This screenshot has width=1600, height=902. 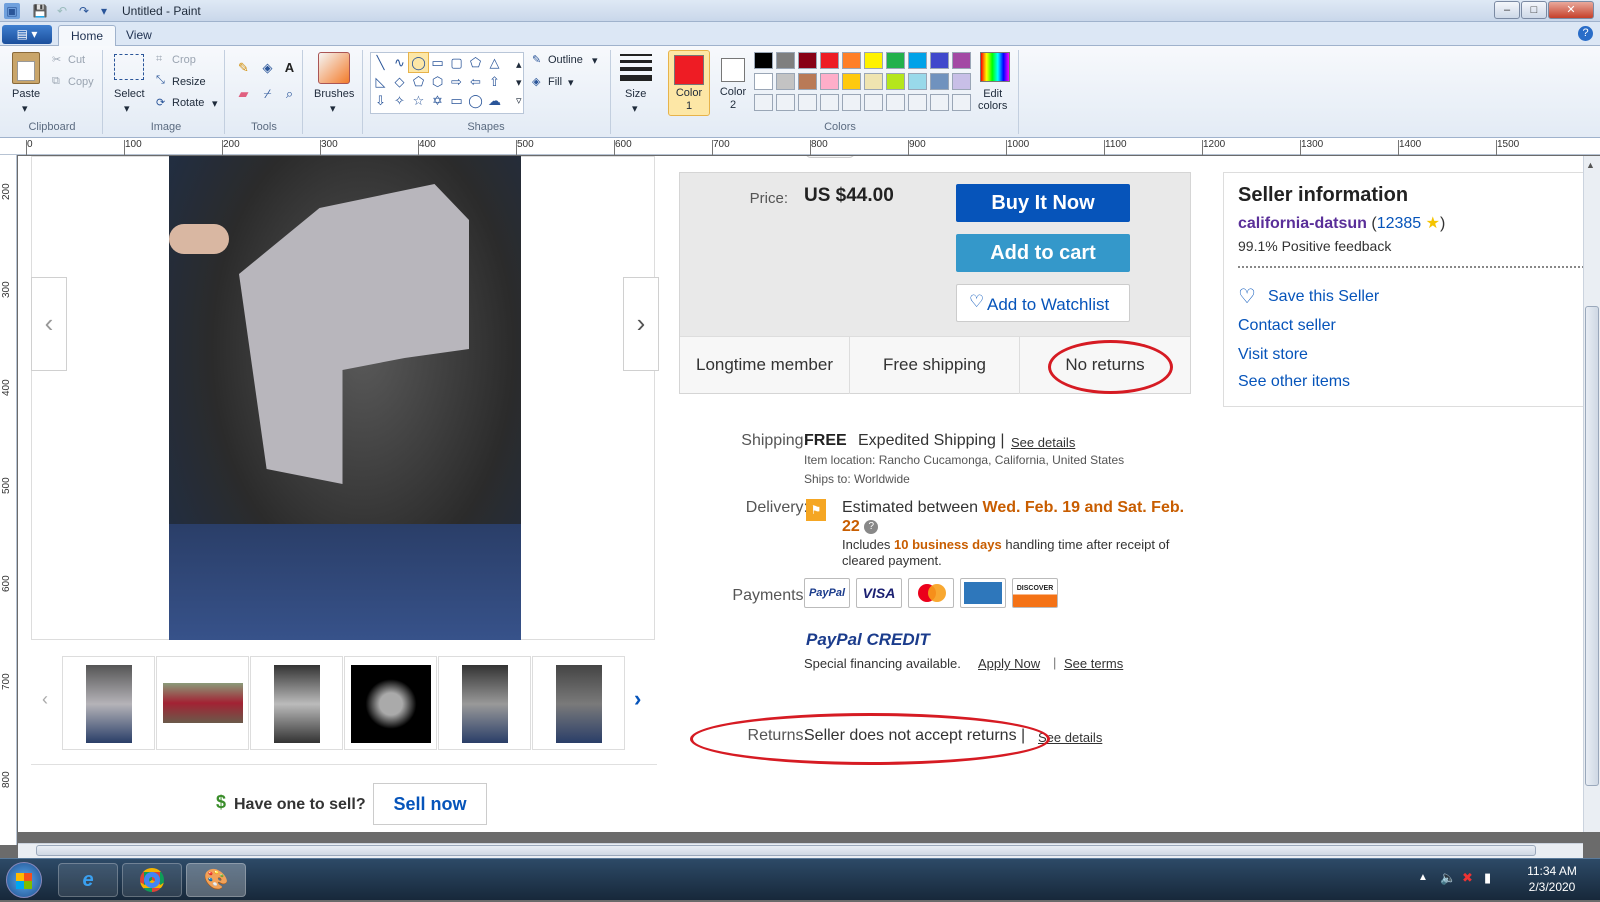 I want to click on signal-icon: ▮, so click(x=1487, y=878).